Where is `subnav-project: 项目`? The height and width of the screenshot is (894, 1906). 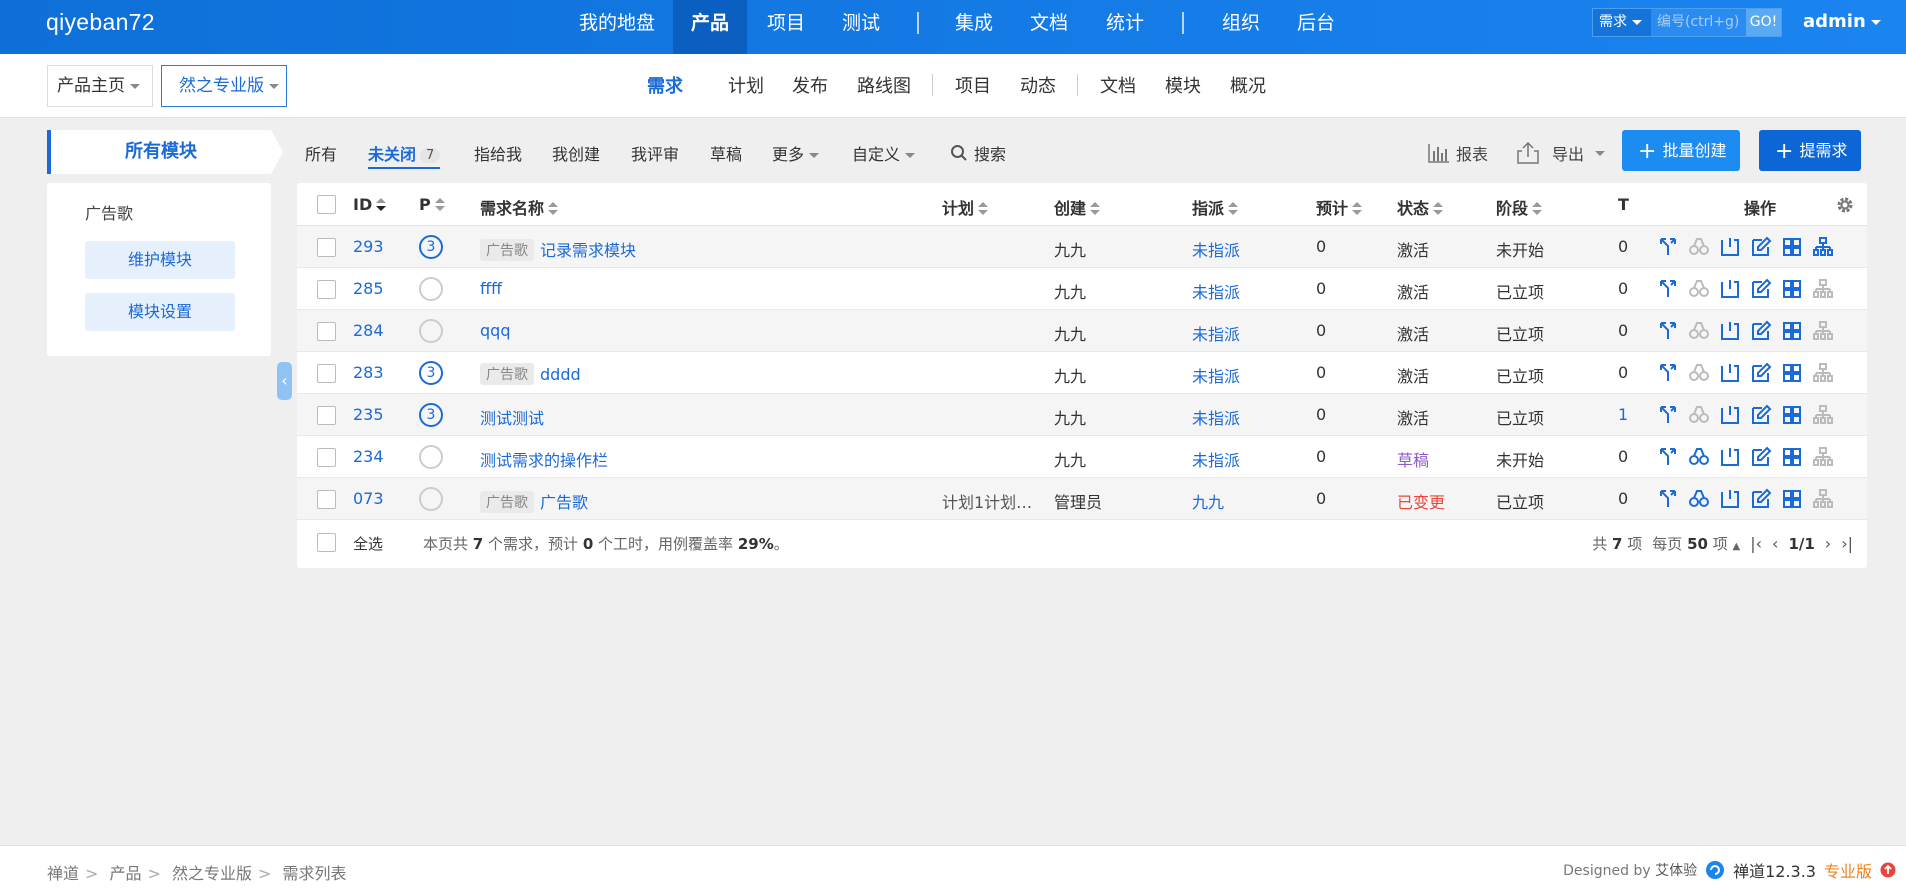 subnav-project: 项目 is located at coordinates (973, 85).